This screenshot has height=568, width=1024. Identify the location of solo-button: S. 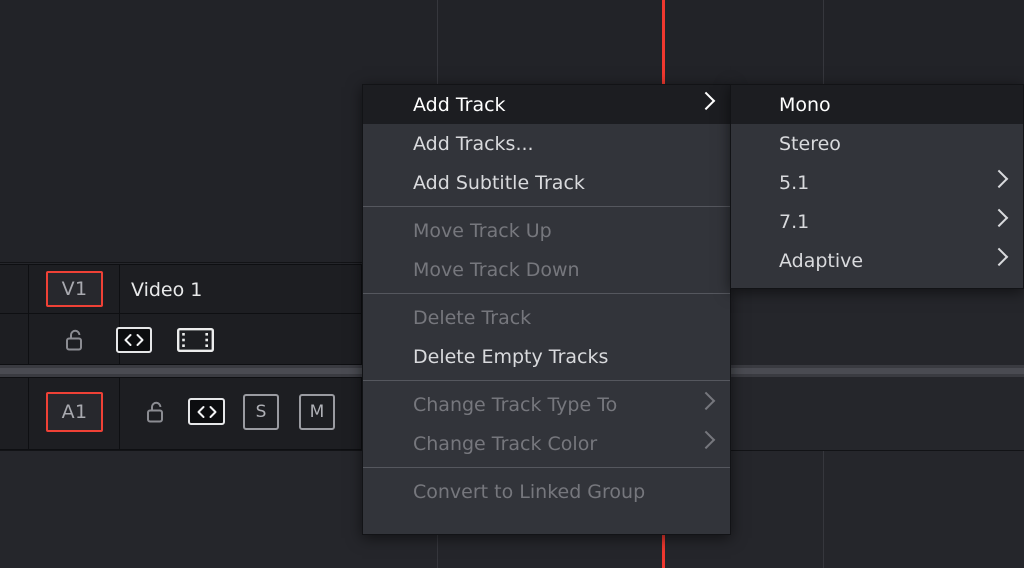
(261, 412).